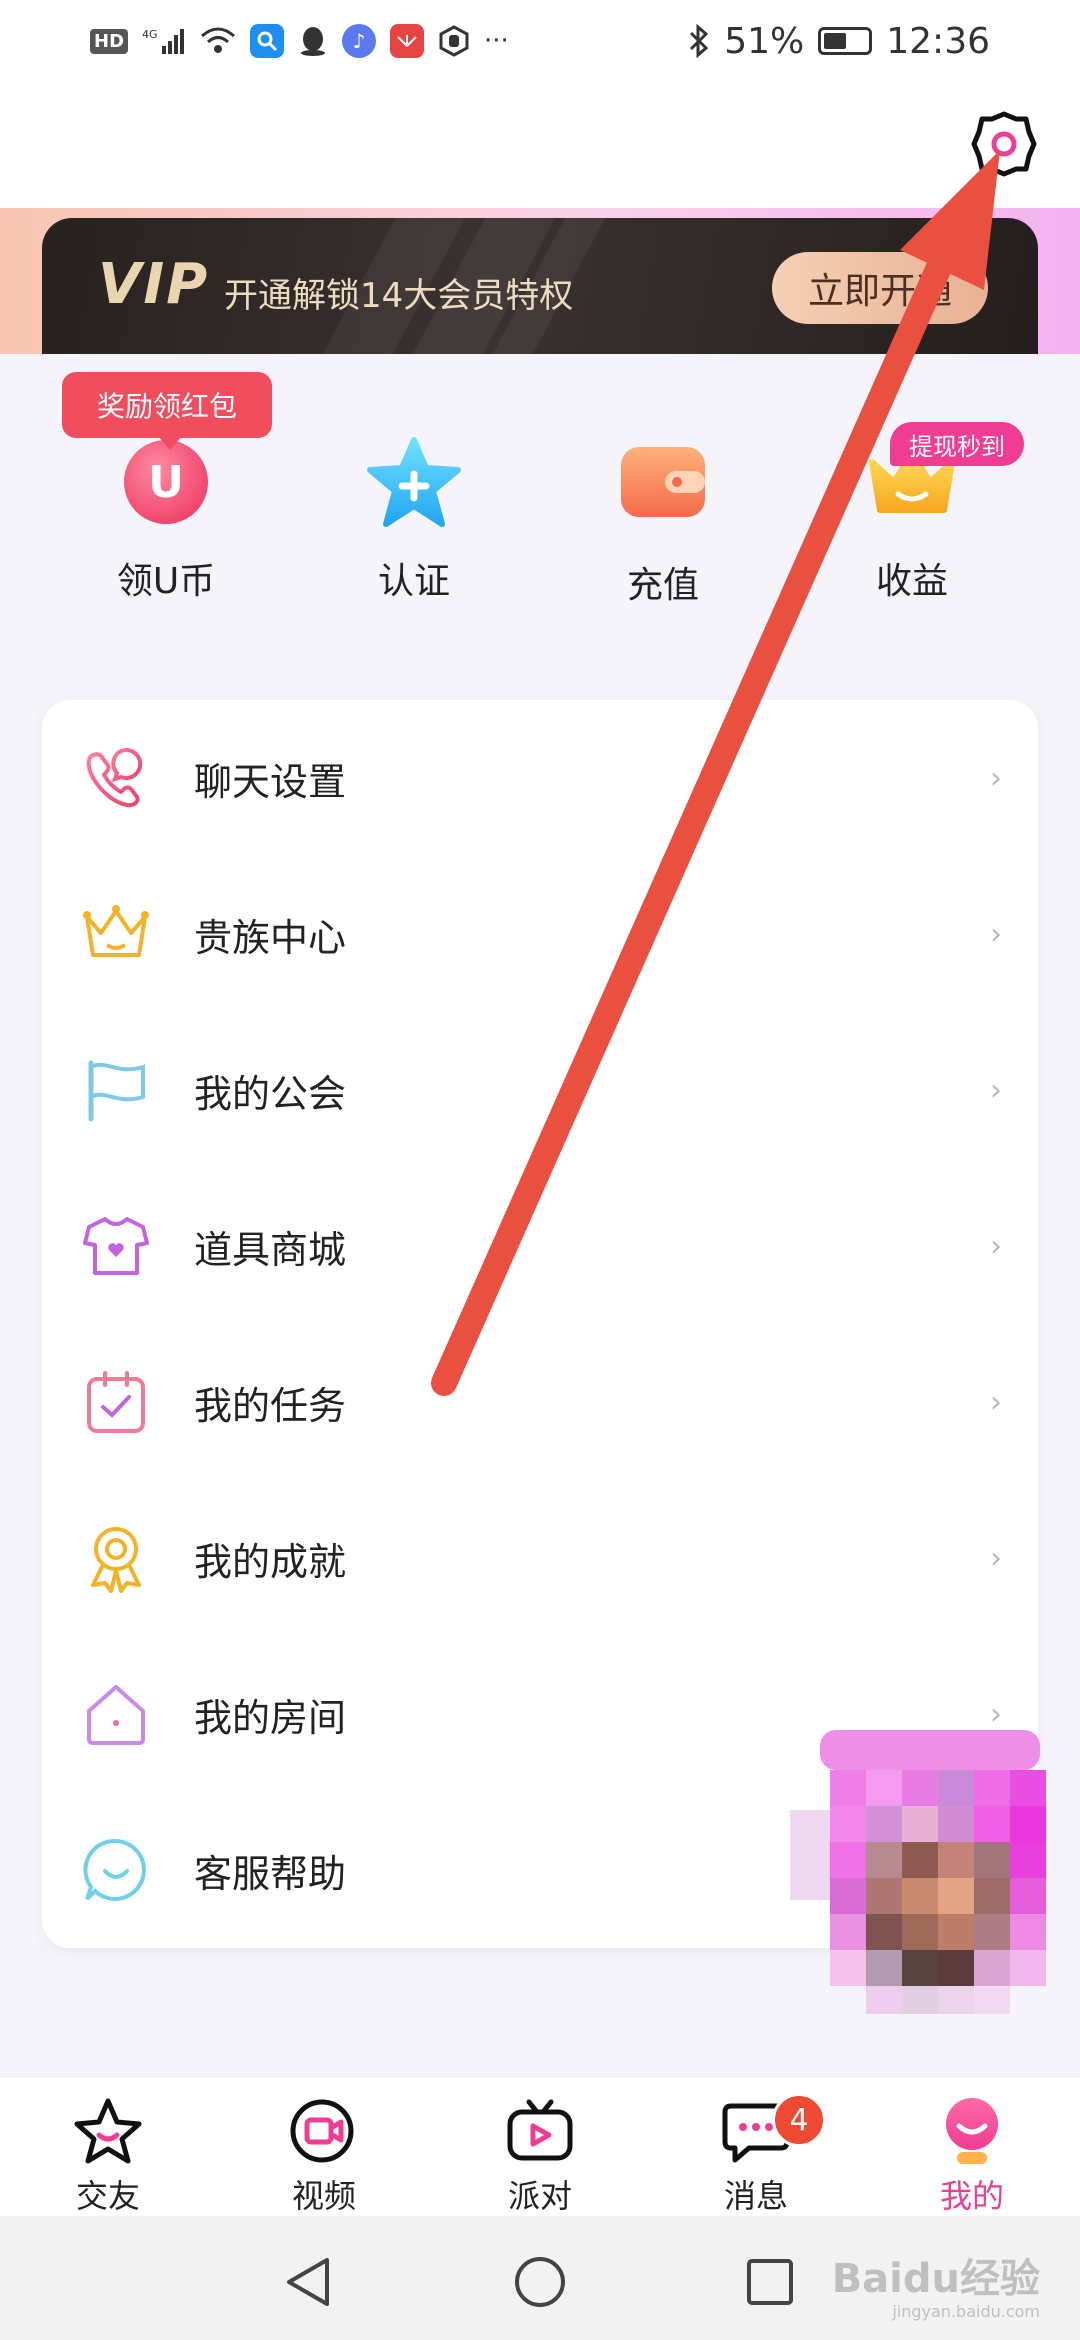  What do you see at coordinates (270, 1405) in the screenshot?
I see `menu-item-label: 我的任务` at bounding box center [270, 1405].